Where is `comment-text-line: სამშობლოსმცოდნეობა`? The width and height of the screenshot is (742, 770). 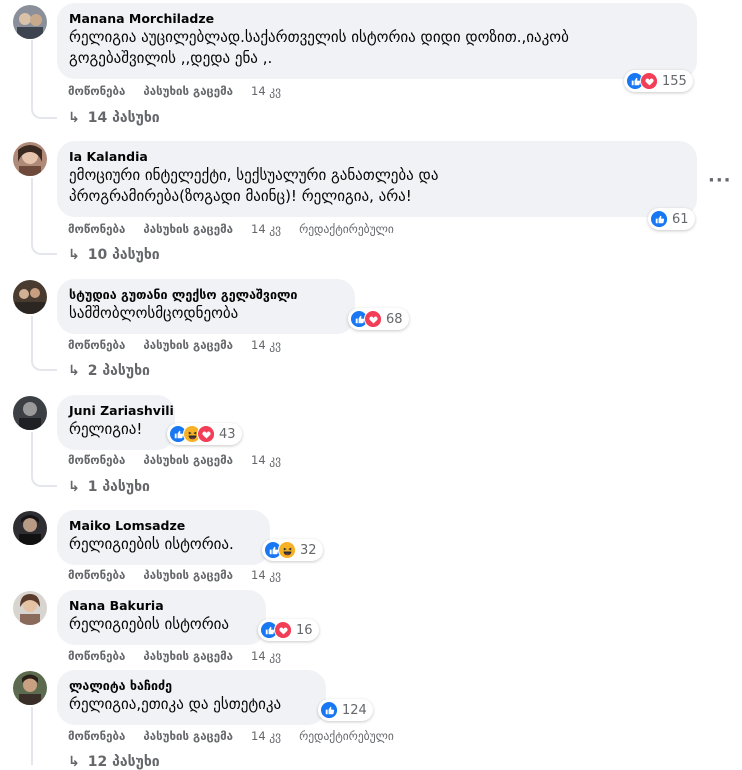 comment-text-line: სამშობლოსმცოდნეობა is located at coordinates (154, 313).